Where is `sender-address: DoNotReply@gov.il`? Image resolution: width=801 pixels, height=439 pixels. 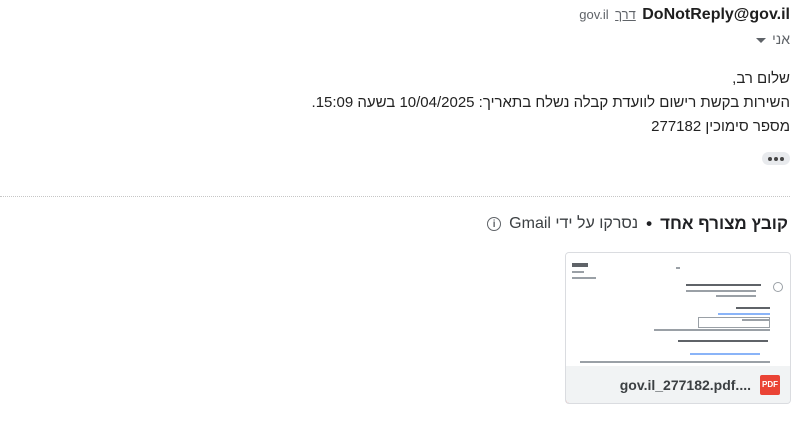 sender-address: DoNotReply@gov.il is located at coordinates (716, 14).